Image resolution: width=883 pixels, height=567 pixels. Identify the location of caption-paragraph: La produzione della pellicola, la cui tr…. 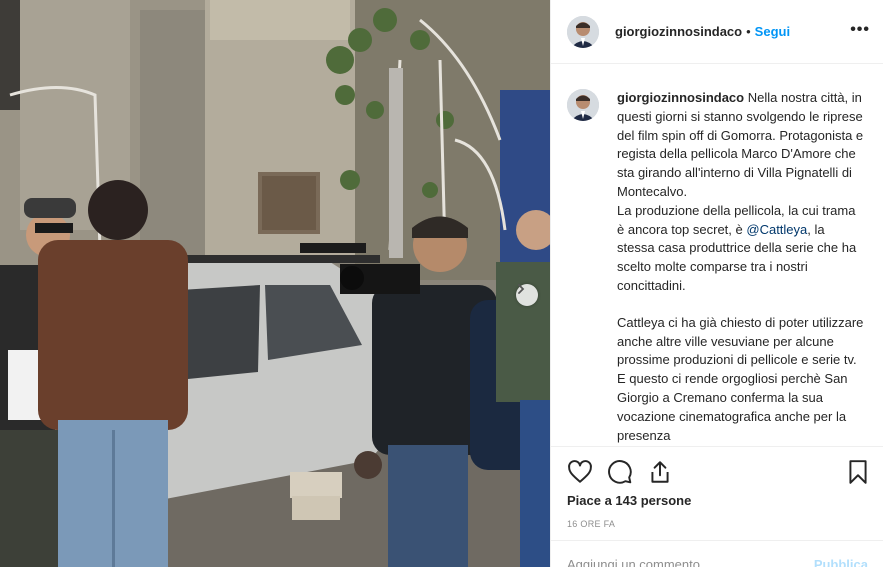
(741, 249).